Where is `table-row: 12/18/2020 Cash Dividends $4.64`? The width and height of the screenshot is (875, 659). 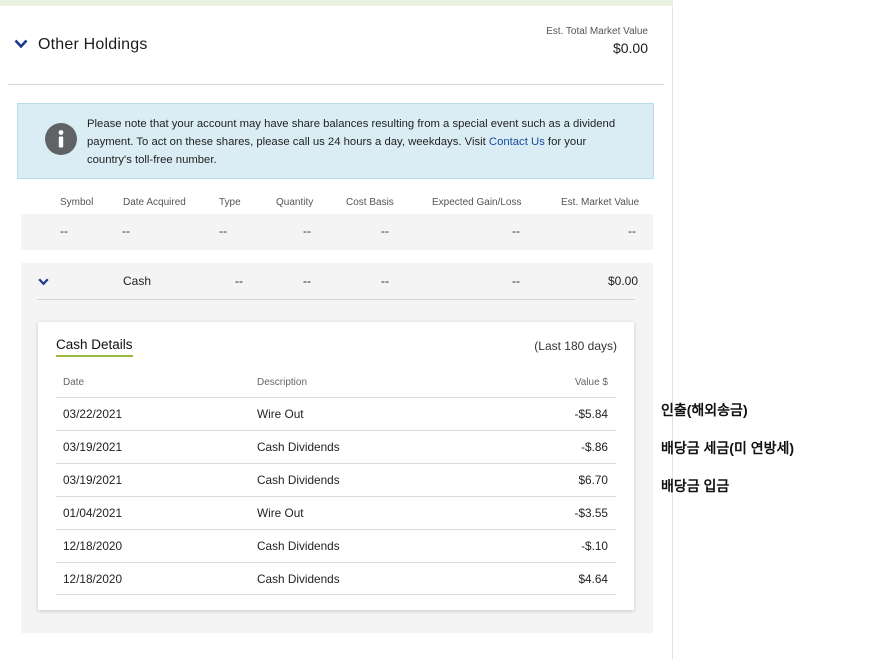
table-row: 12/18/2020 Cash Dividends $4.64 is located at coordinates (336, 578).